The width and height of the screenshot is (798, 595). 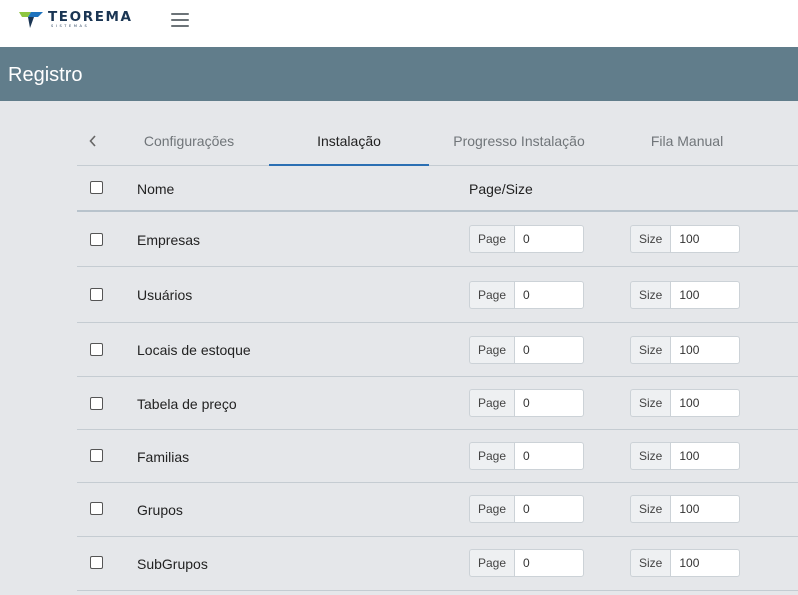 I want to click on tab-progresso-instalacao: Progresso Instalação, so click(x=519, y=140).